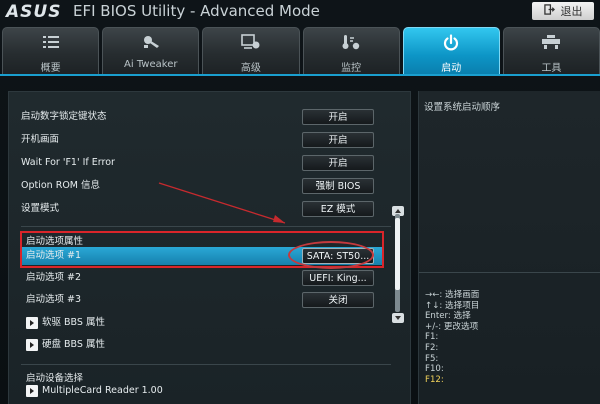  I want to click on boot-option-value-button: 关闭, so click(338, 300).